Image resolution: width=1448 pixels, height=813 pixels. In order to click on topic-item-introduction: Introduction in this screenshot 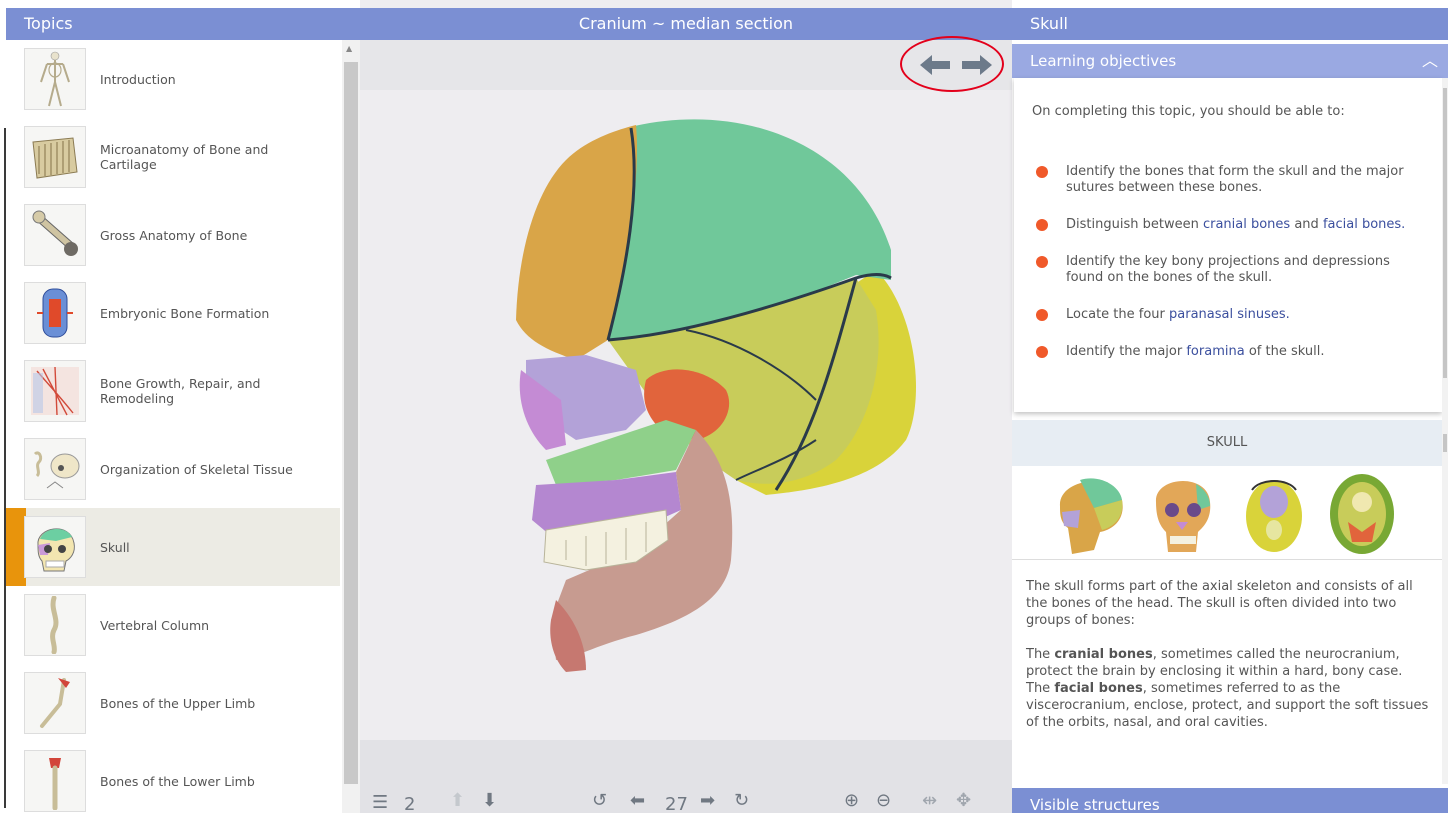, I will do `click(173, 79)`.